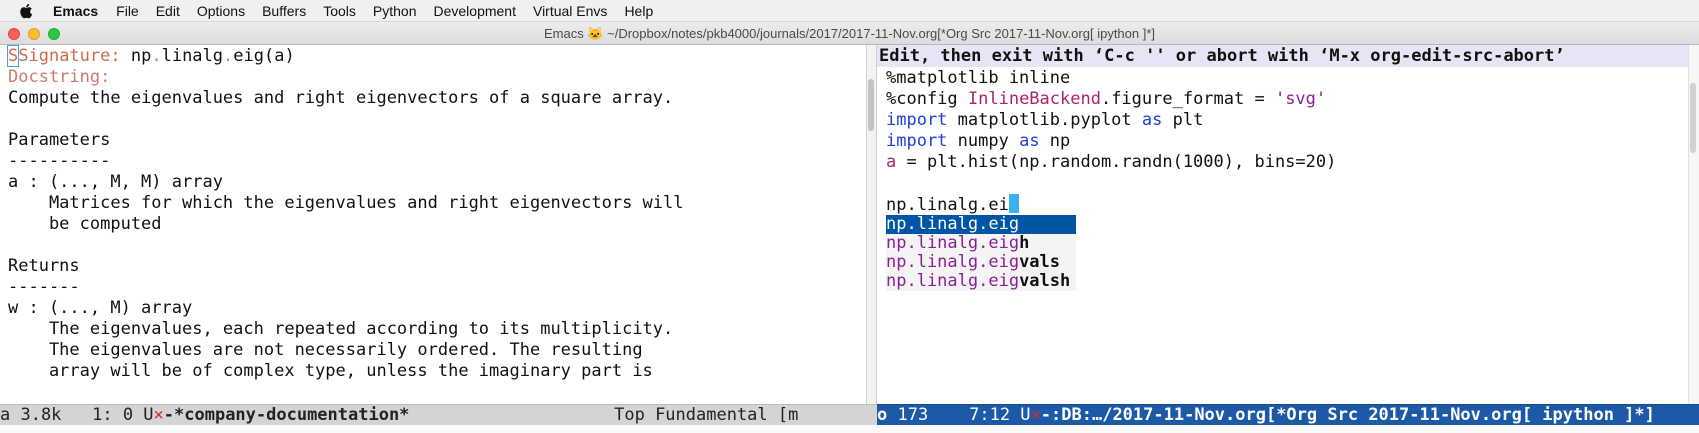 This screenshot has height=433, width=1699. Describe the element at coordinates (115, 182) in the screenshot. I see `doc-line: a : (..., M, M) array` at that location.